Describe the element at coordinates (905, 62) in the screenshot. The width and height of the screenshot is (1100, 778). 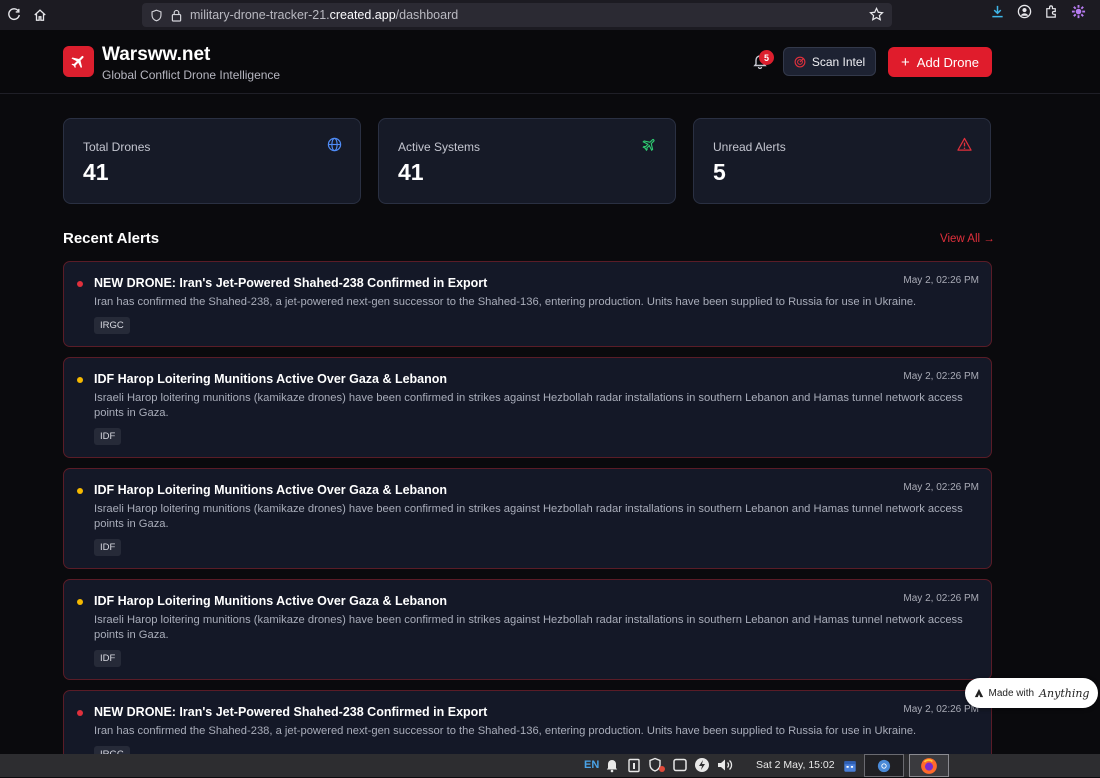
I see `plus-icon: +` at that location.